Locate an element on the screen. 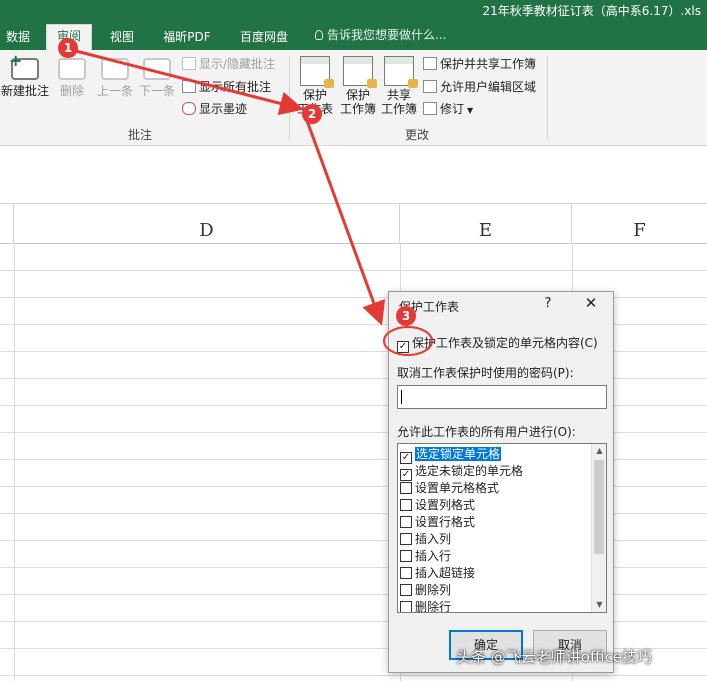 The image size is (707, 681). share-workbook-label-1: 共享 is located at coordinates (398, 95).